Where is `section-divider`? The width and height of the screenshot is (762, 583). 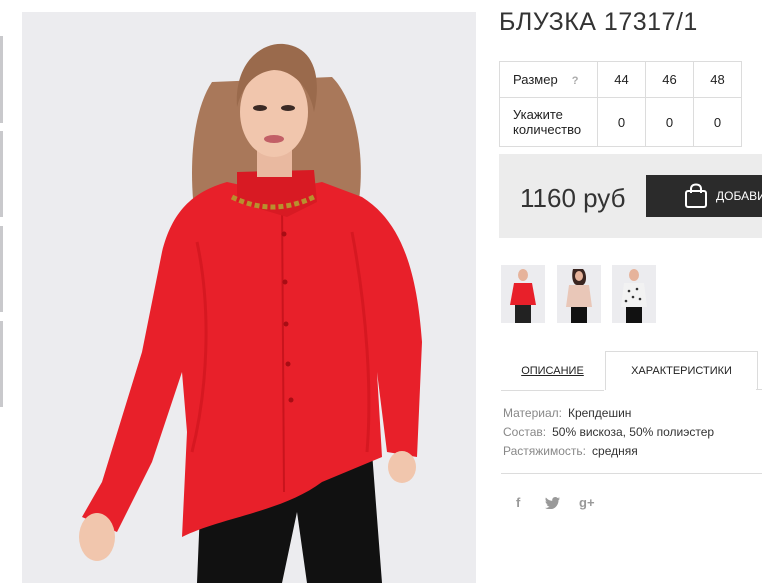 section-divider is located at coordinates (631, 473).